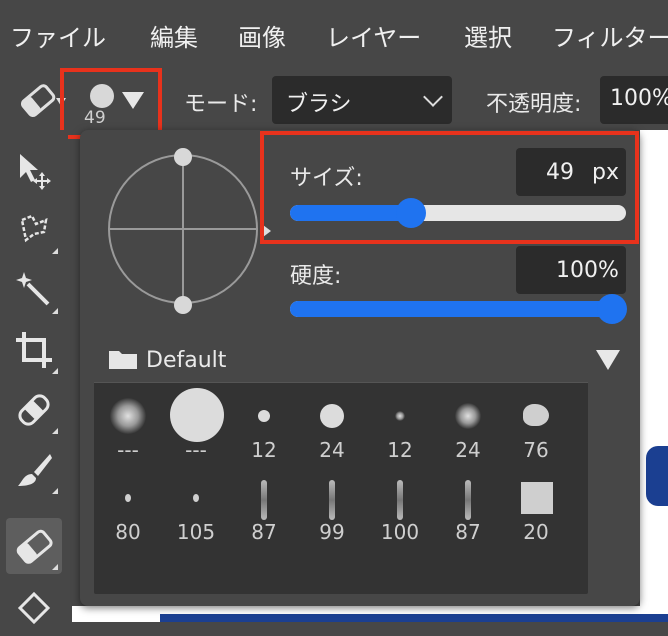 This screenshot has width=668, height=636. What do you see at coordinates (196, 532) in the screenshot?
I see `brush-preset-label: 105` at bounding box center [196, 532].